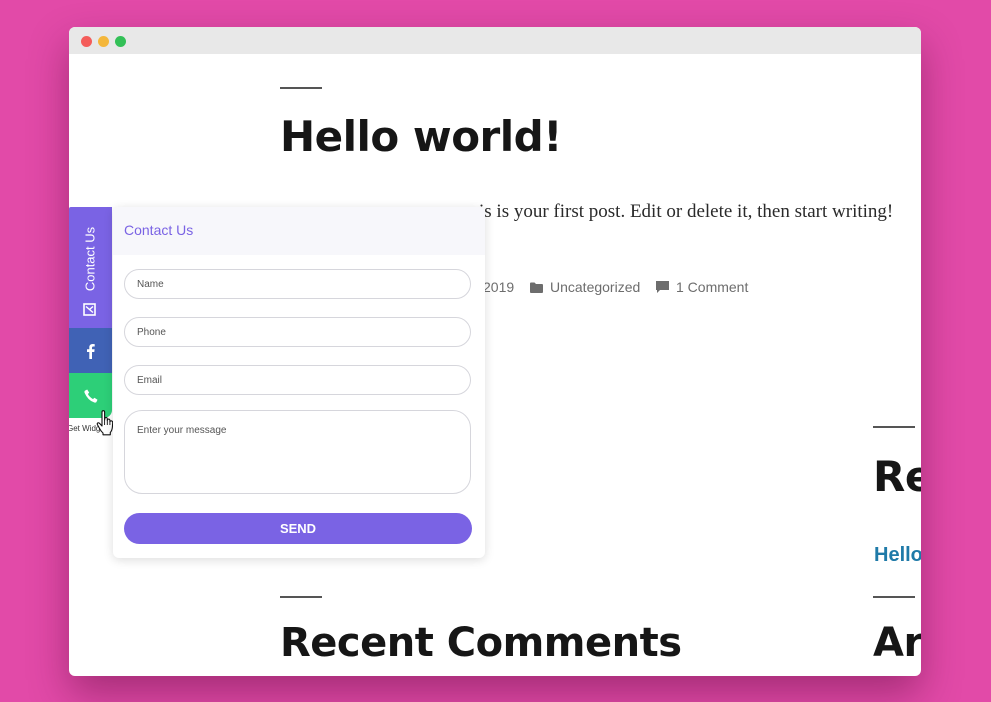  Describe the element at coordinates (495, 40) in the screenshot. I see `window-titlebar` at that location.